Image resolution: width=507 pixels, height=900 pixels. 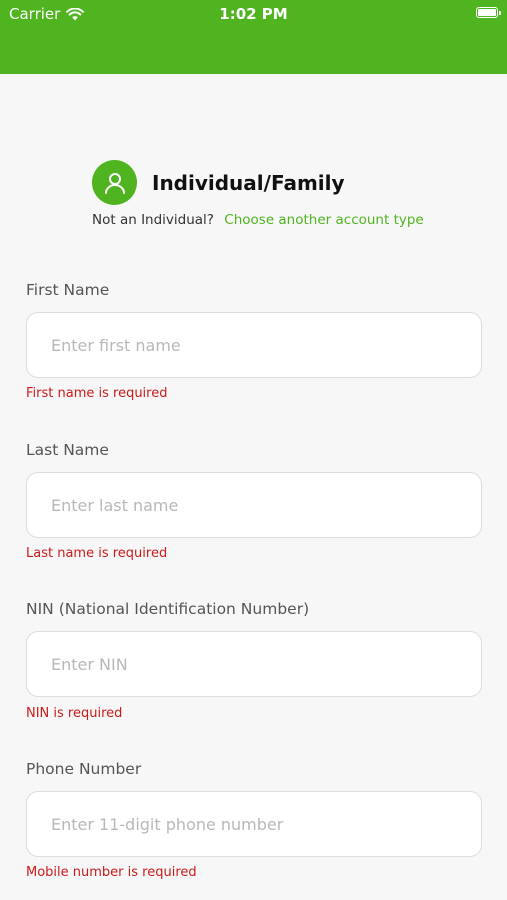 What do you see at coordinates (254, 345) in the screenshot?
I see `first-name-input` at bounding box center [254, 345].